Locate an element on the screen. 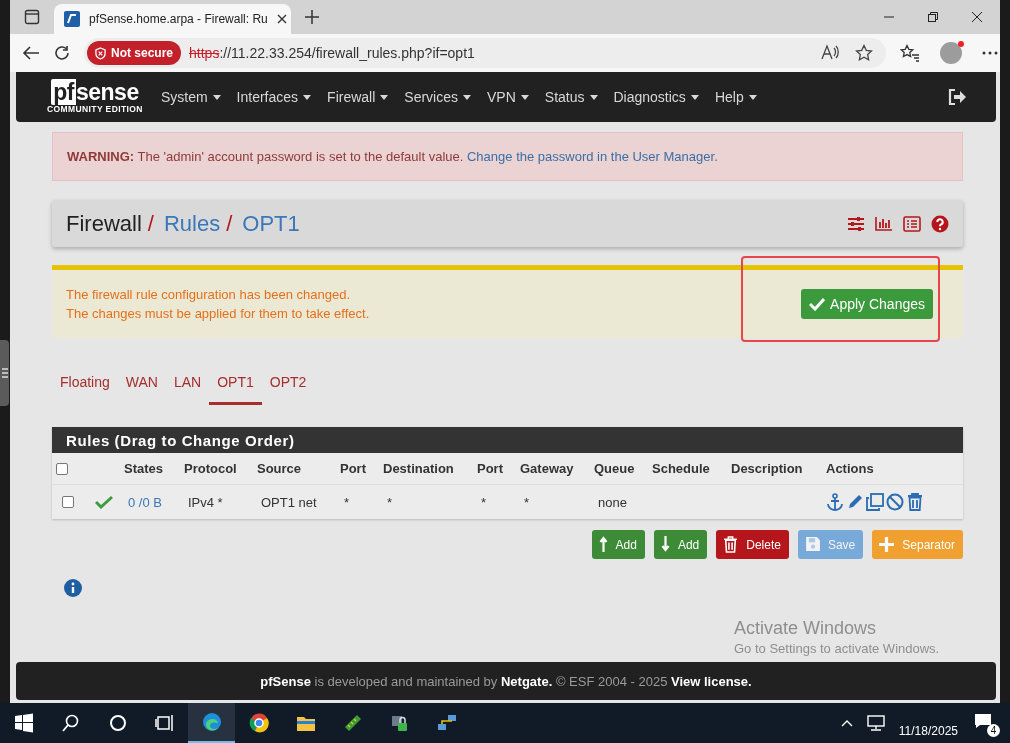  pencil-icon is located at coordinates (855, 502).